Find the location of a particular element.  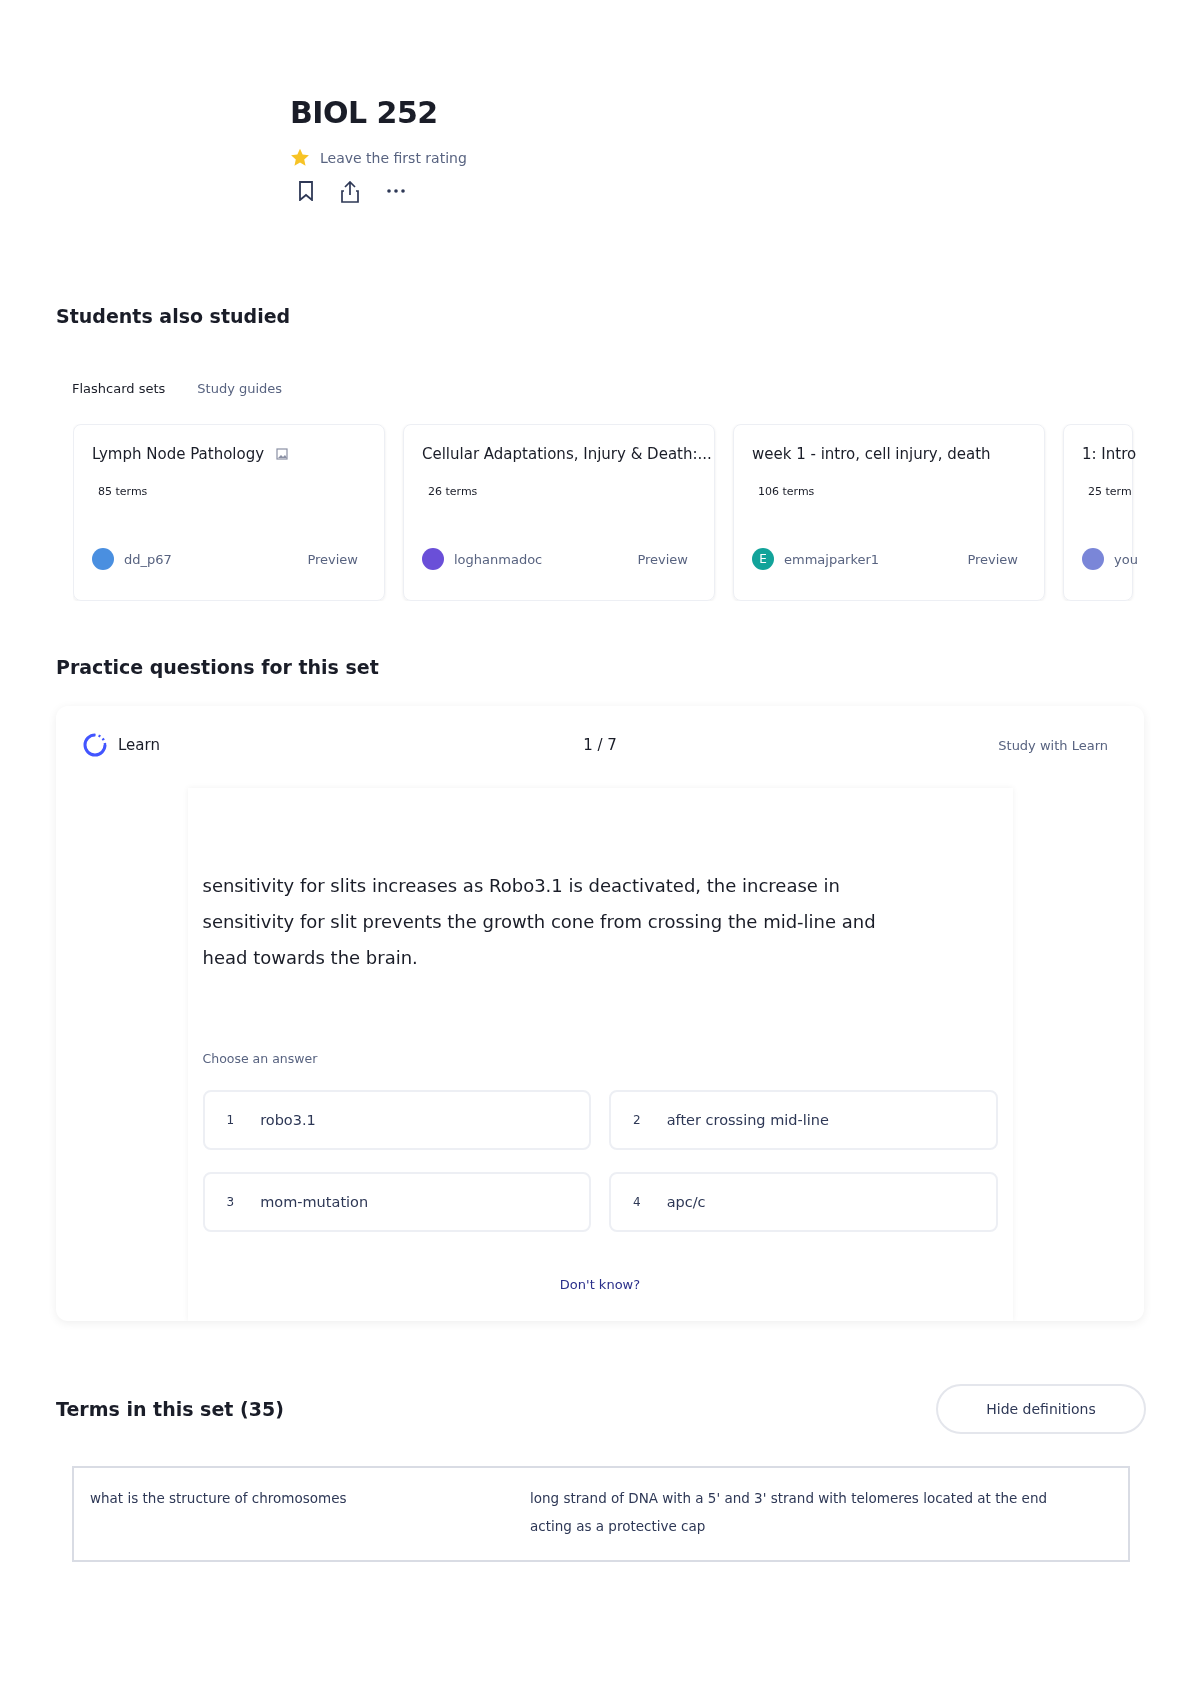

avatar-letter: E is located at coordinates (763, 559).